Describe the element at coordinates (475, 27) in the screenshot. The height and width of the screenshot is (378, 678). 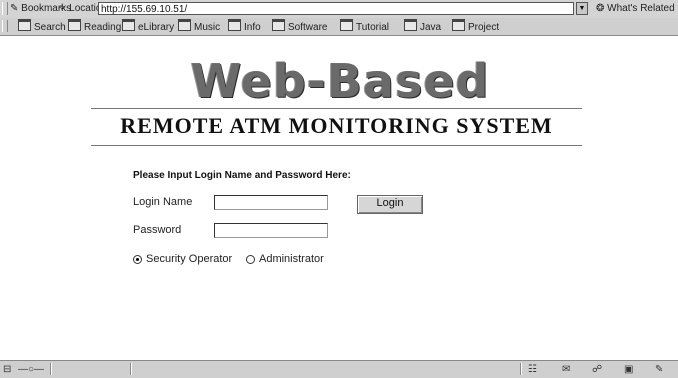
I see `toolbar-item-project: Project` at that location.